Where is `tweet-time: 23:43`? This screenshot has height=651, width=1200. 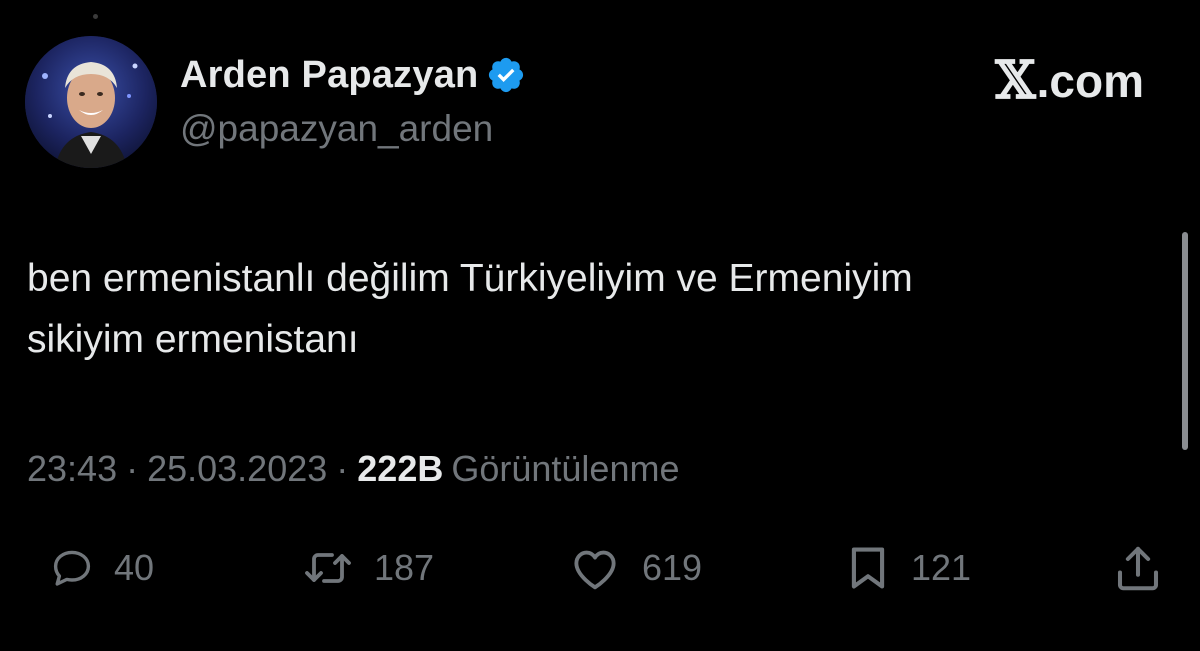
tweet-time: 23:43 is located at coordinates (72, 469).